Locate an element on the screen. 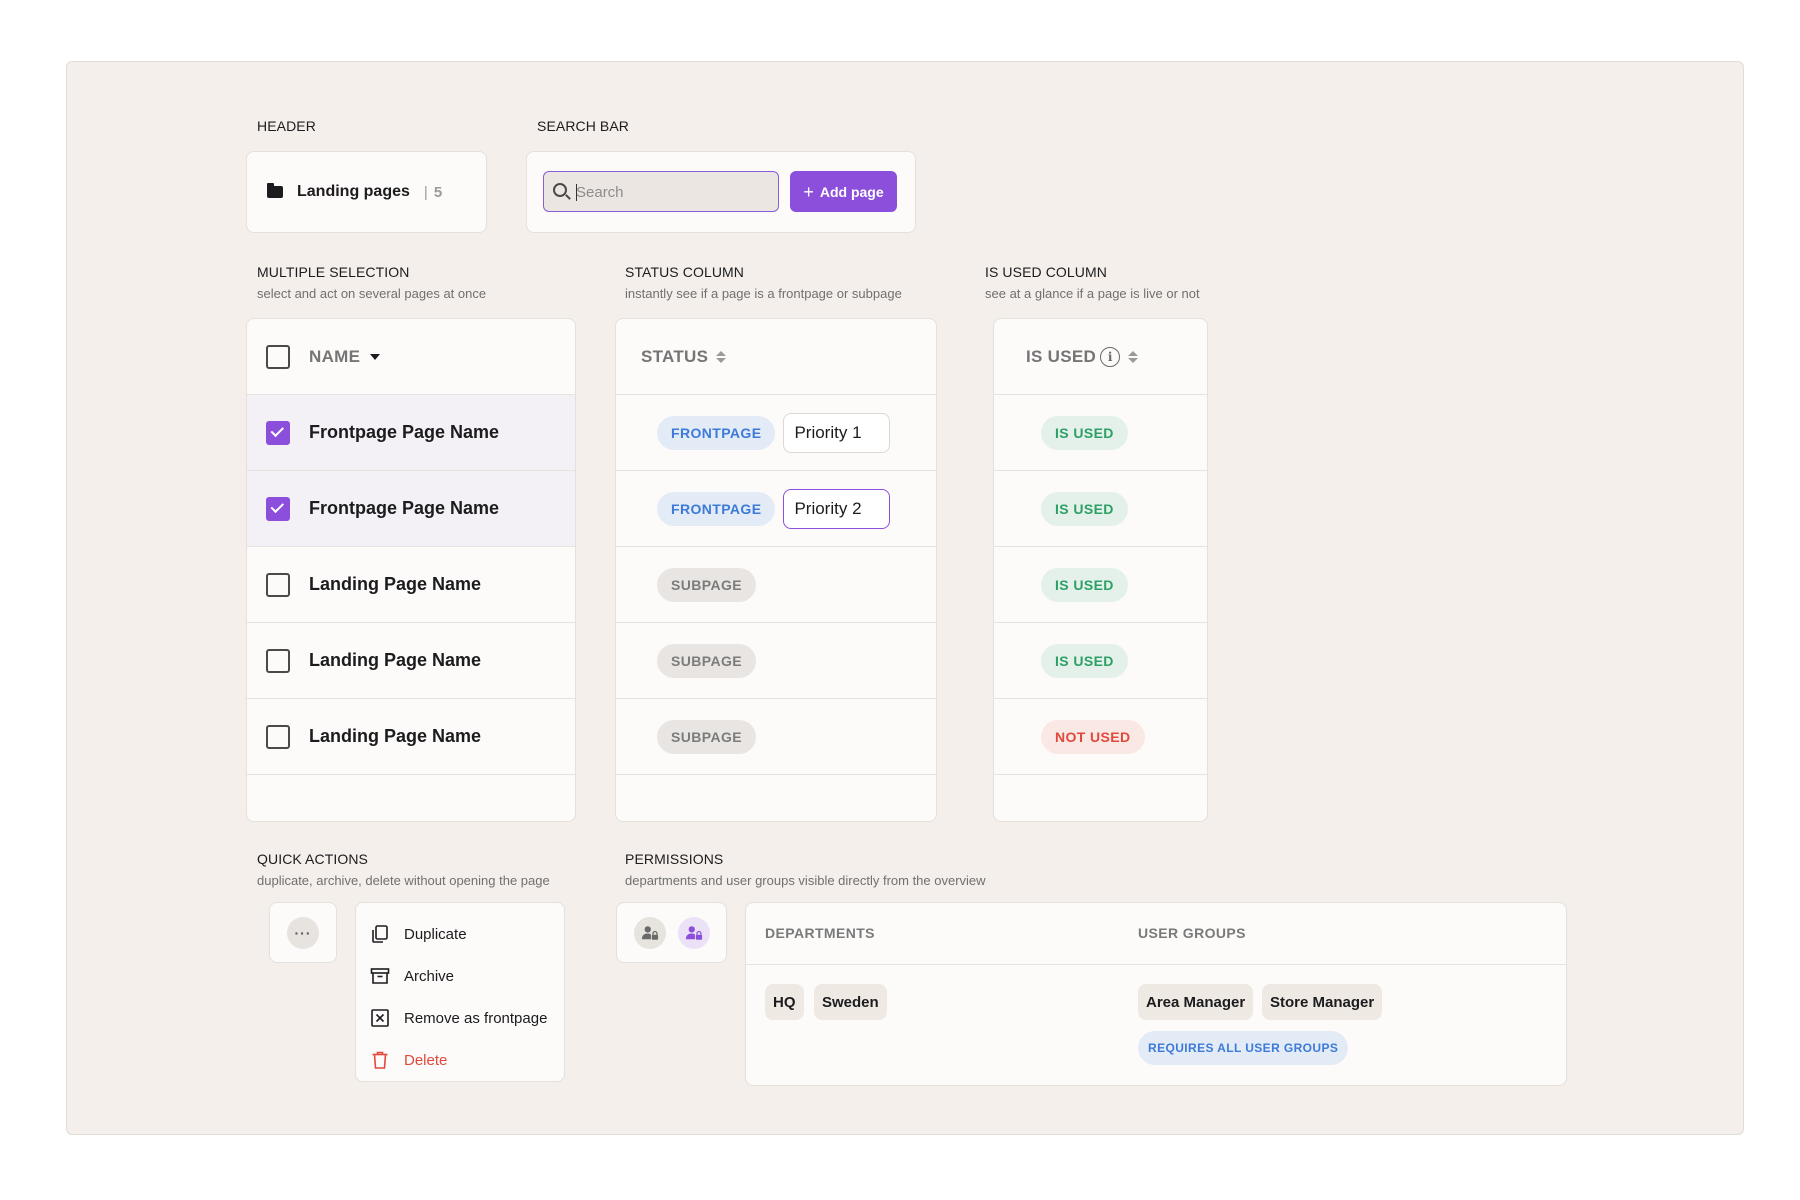 The image size is (1800, 1200). name-table-header: NAME is located at coordinates (411, 357).